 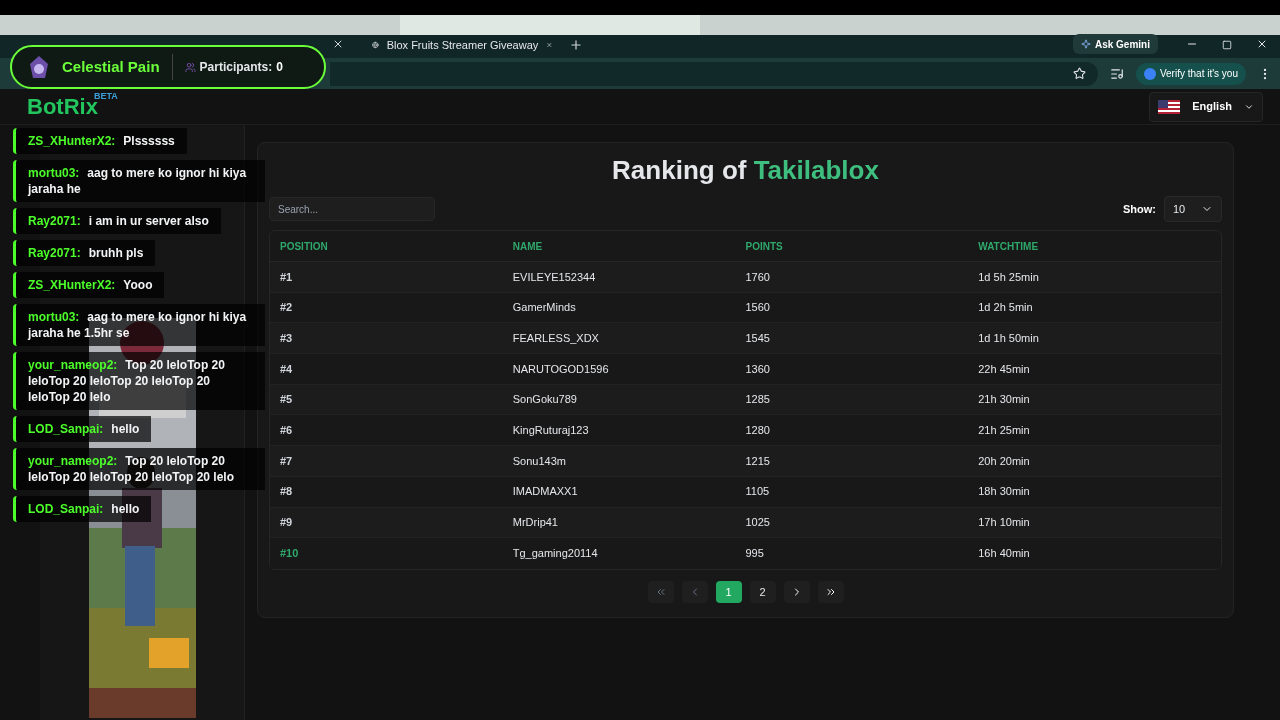 What do you see at coordinates (1115, 44) in the screenshot?
I see `ask-button: Ask Gemini` at bounding box center [1115, 44].